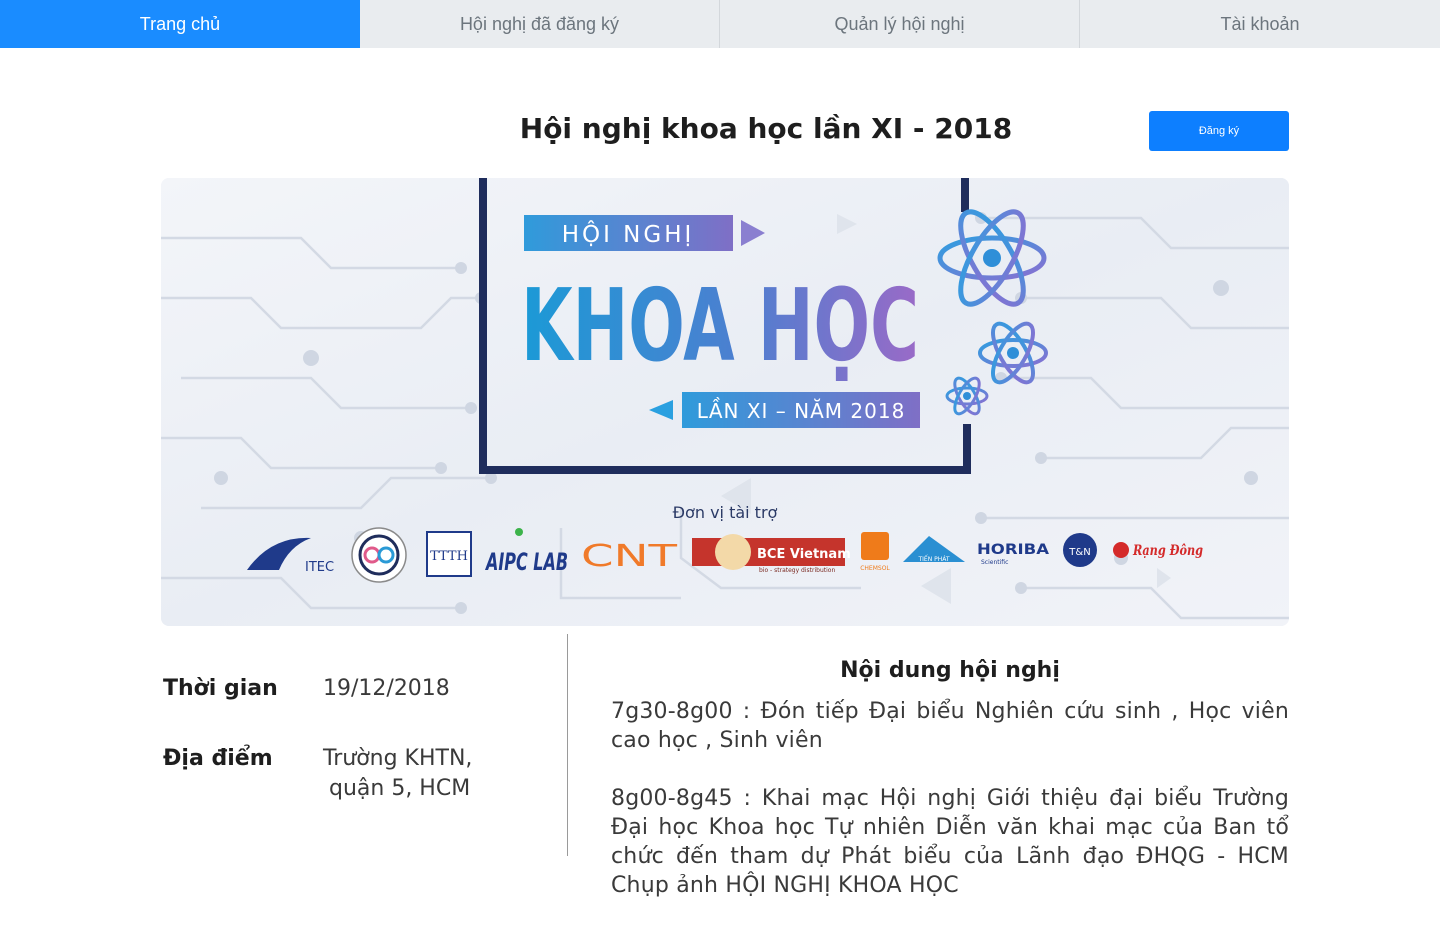 The height and width of the screenshot is (929, 1440). What do you see at coordinates (319, 567) in the screenshot?
I see `svg-text: ITEC` at bounding box center [319, 567].